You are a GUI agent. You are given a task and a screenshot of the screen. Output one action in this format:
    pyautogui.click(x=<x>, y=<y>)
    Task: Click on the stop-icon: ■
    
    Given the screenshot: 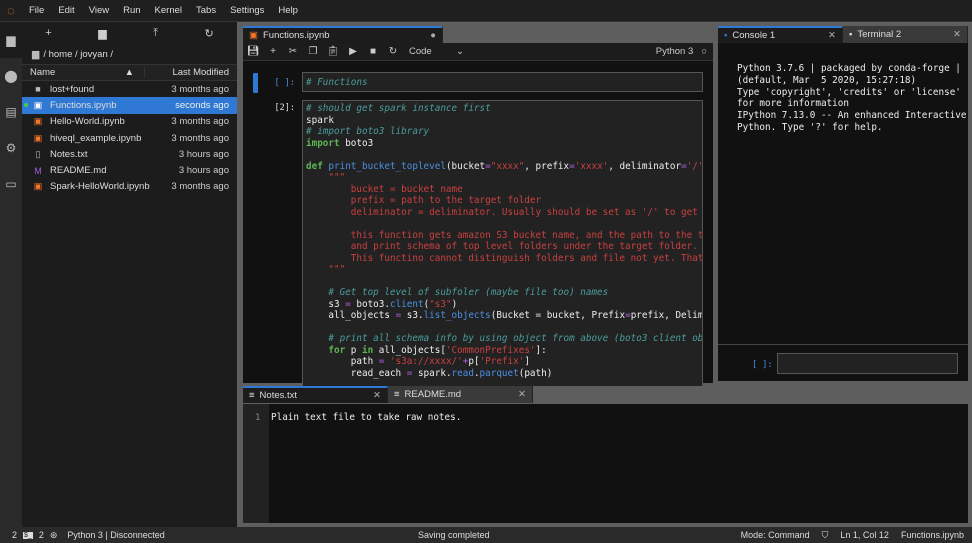 What is the action you would take?
    pyautogui.click(x=373, y=51)
    